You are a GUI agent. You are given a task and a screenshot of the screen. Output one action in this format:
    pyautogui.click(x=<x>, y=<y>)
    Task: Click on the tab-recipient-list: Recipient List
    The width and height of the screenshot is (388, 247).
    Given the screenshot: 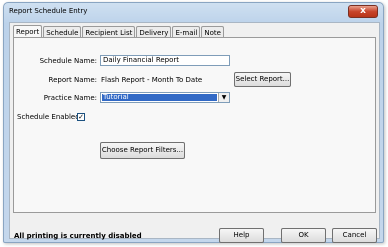 What is the action you would take?
    pyautogui.click(x=109, y=31)
    